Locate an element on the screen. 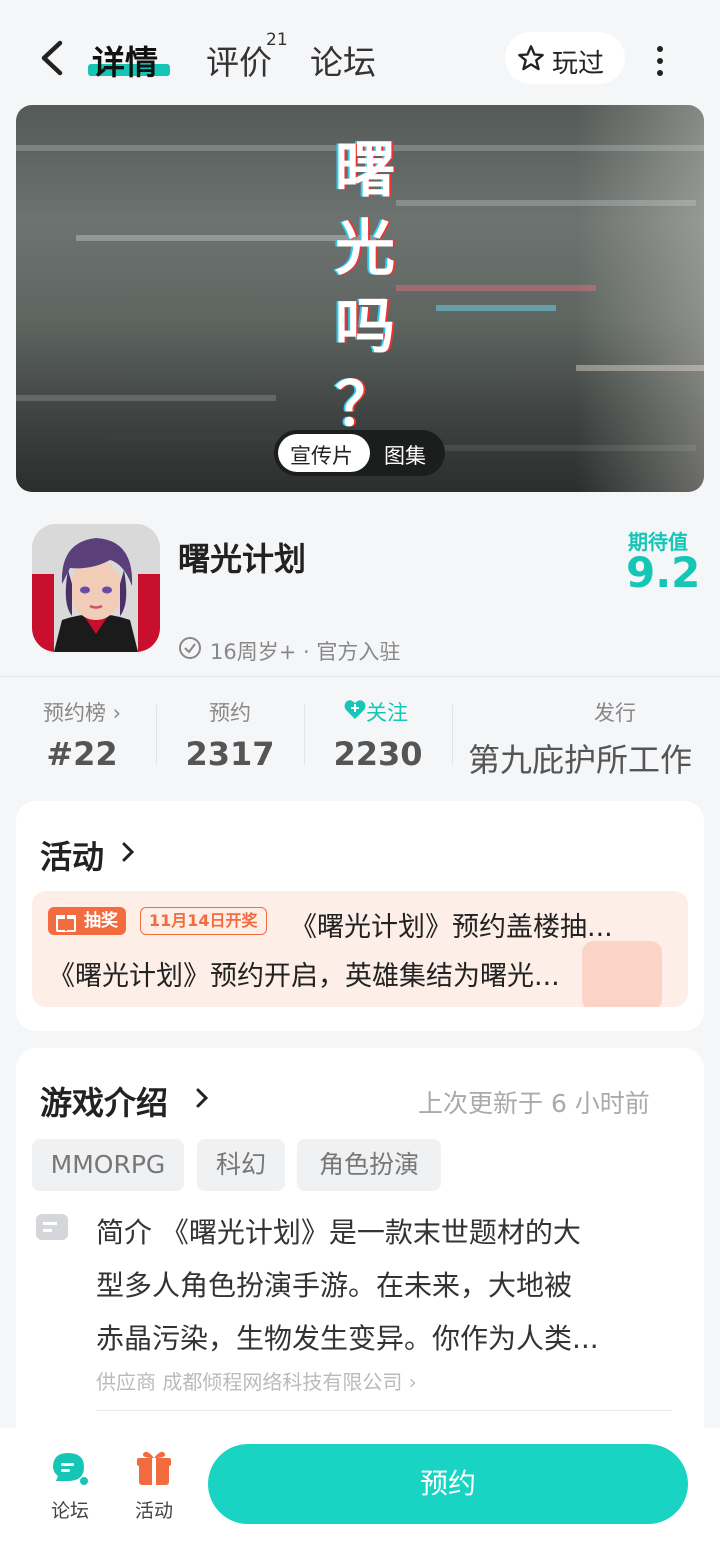  banner-highlight is located at coordinates (640, 298).